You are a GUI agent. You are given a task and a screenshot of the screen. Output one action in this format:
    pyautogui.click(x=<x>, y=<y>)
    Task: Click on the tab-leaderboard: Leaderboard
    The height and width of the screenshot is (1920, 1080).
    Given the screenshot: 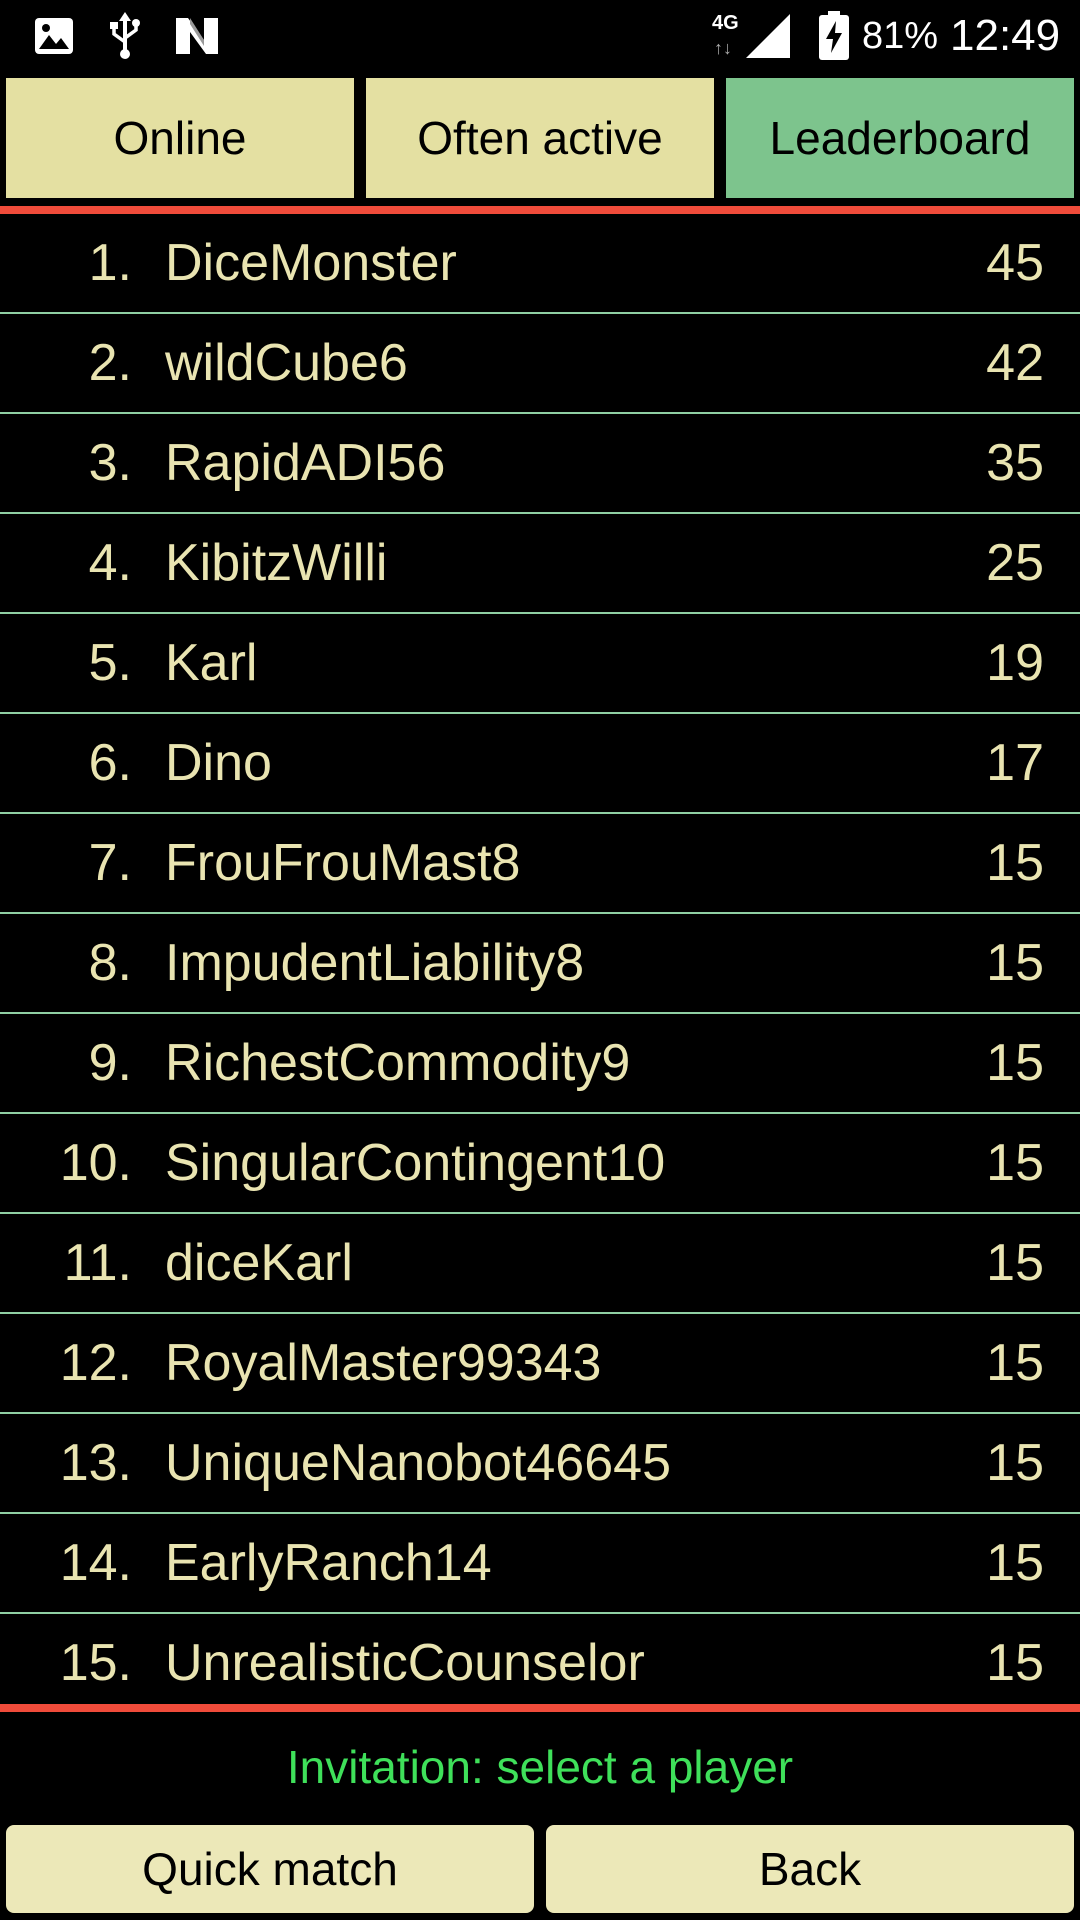 What is the action you would take?
    pyautogui.click(x=900, y=138)
    